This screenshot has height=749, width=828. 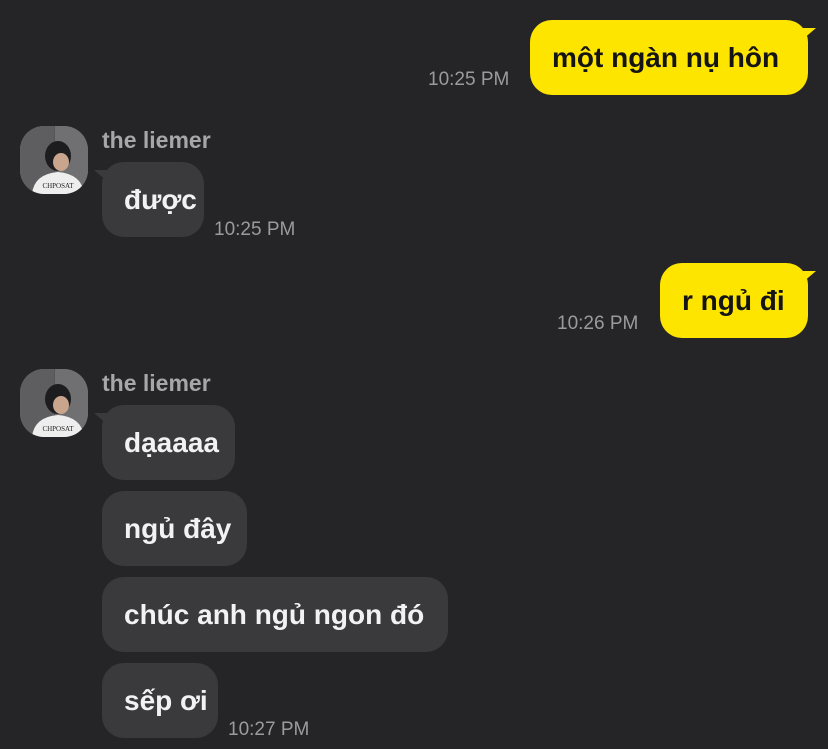 What do you see at coordinates (174, 528) in the screenshot?
I see `incoming-message-bubble: ngủ đây` at bounding box center [174, 528].